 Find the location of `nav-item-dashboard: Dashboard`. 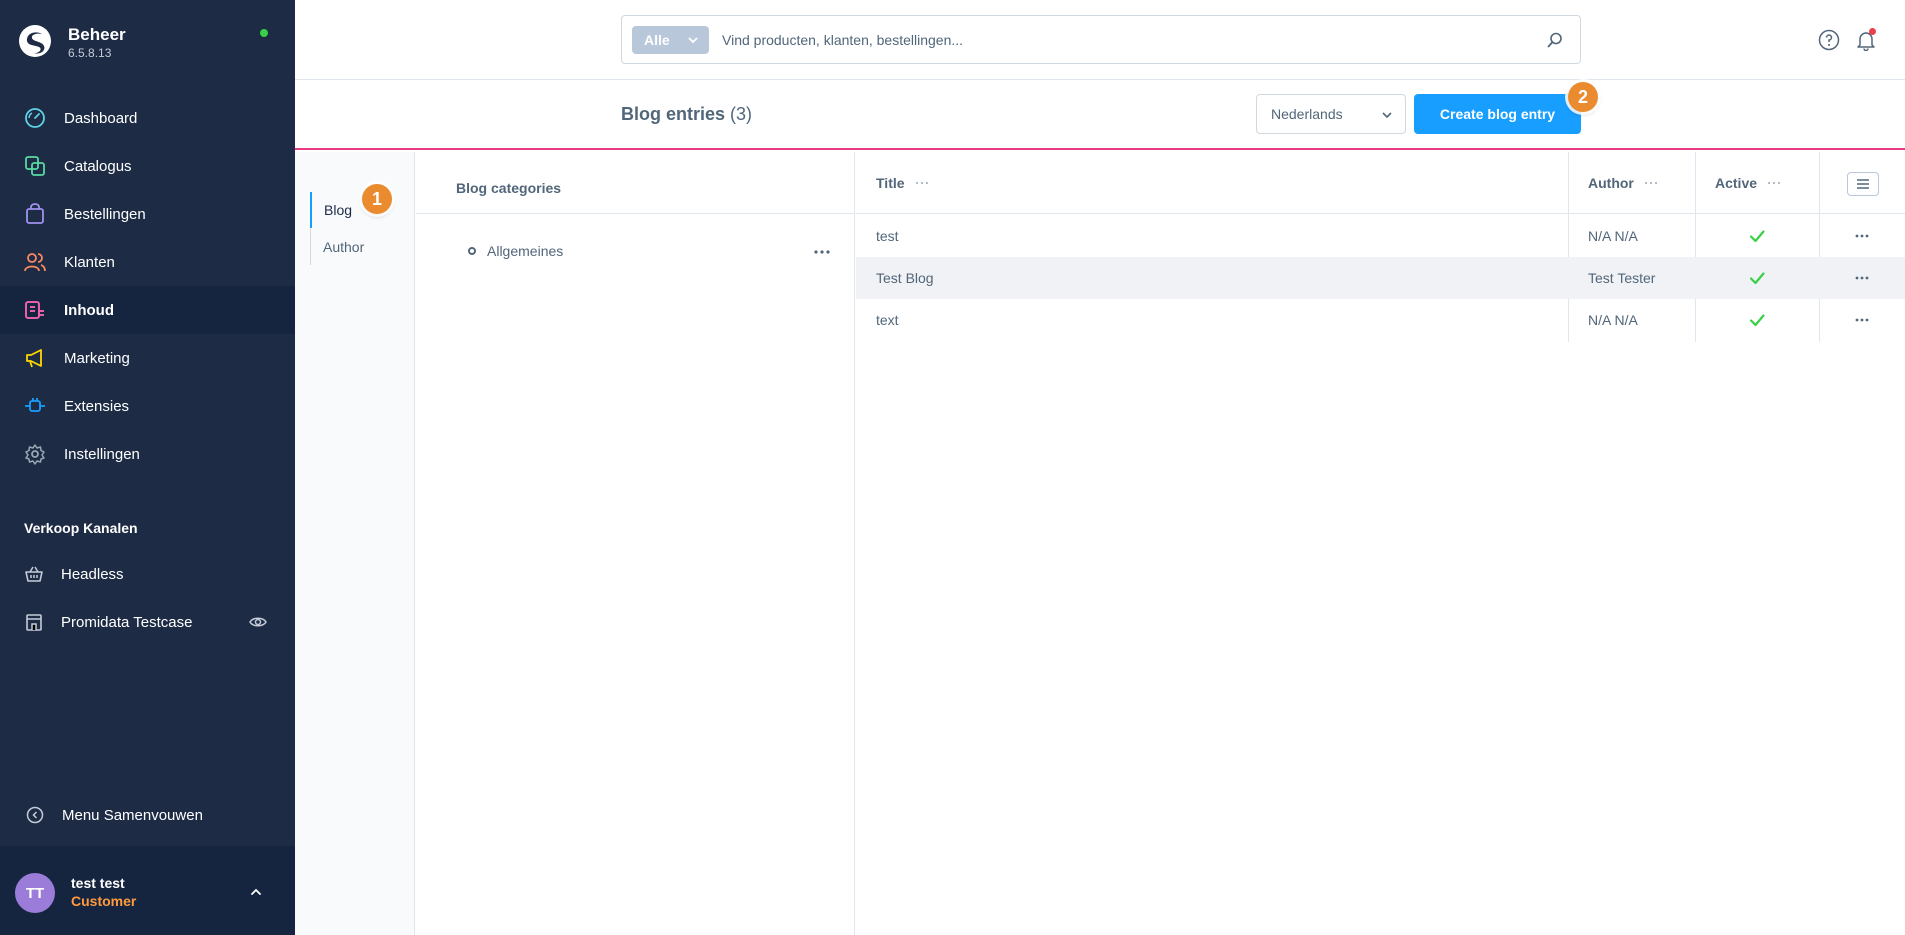

nav-item-dashboard: Dashboard is located at coordinates (147, 118).